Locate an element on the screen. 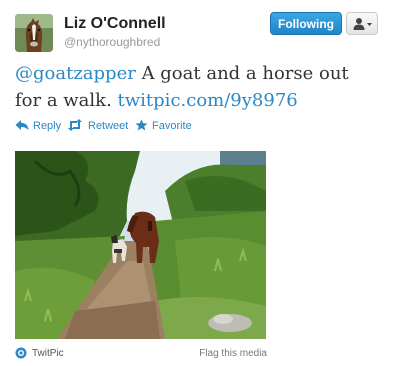 Image resolution: width=395 pixels, height=366 pixels. reply-action: Reply is located at coordinates (38, 126).